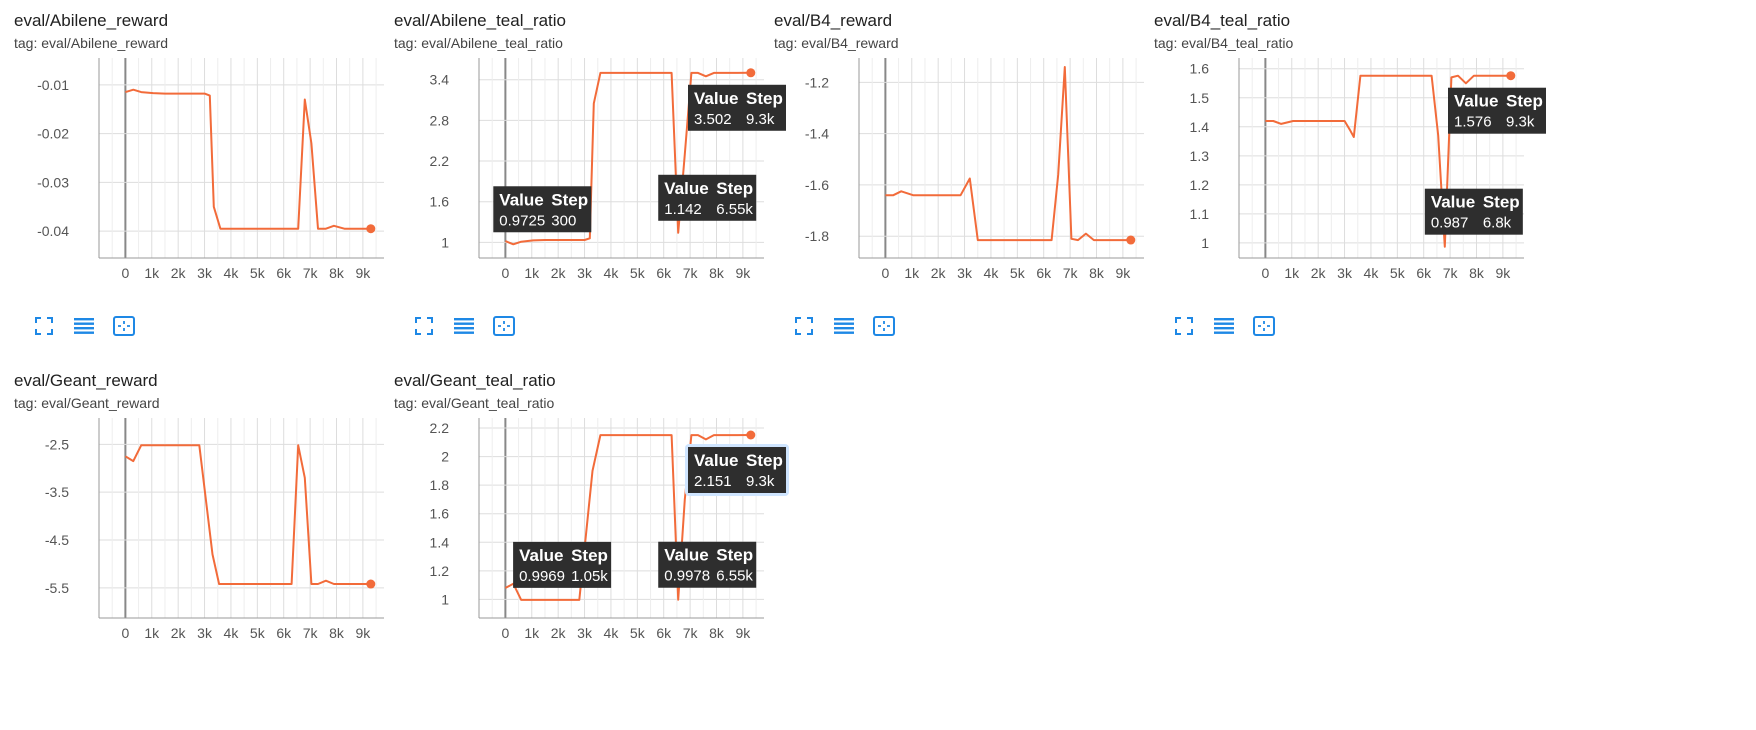  I want to click on y-tick-label: -0.04, so click(53, 231).